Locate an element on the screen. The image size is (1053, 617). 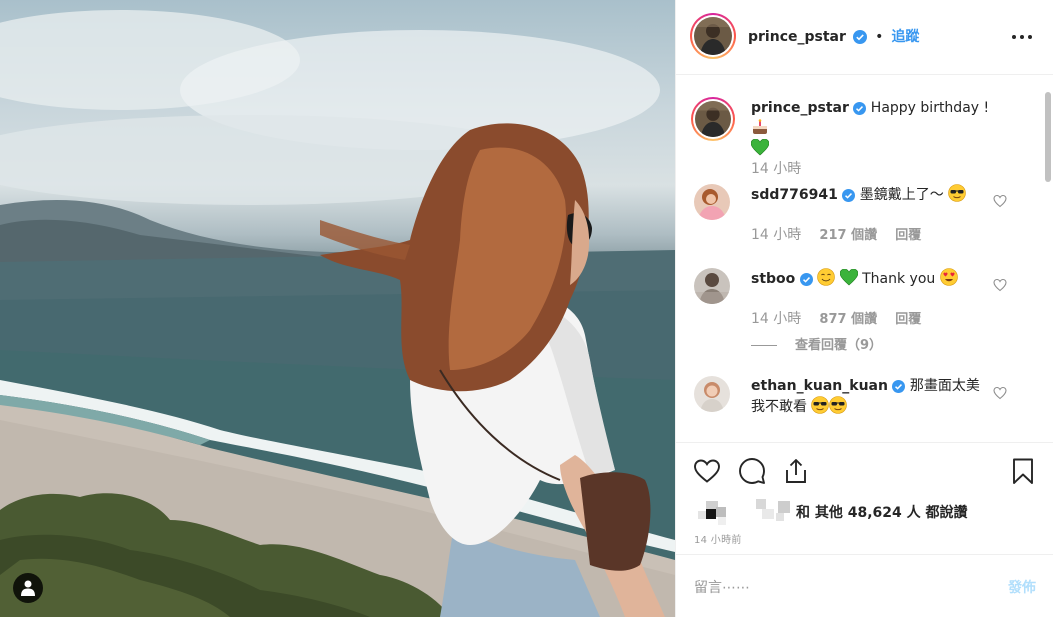
cake-emoji-icon is located at coordinates (760, 126).